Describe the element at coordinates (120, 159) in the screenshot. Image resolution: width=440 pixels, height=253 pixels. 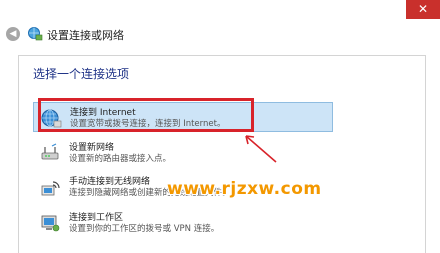
I see `option-description: 设置新的路由器或接入点。` at that location.